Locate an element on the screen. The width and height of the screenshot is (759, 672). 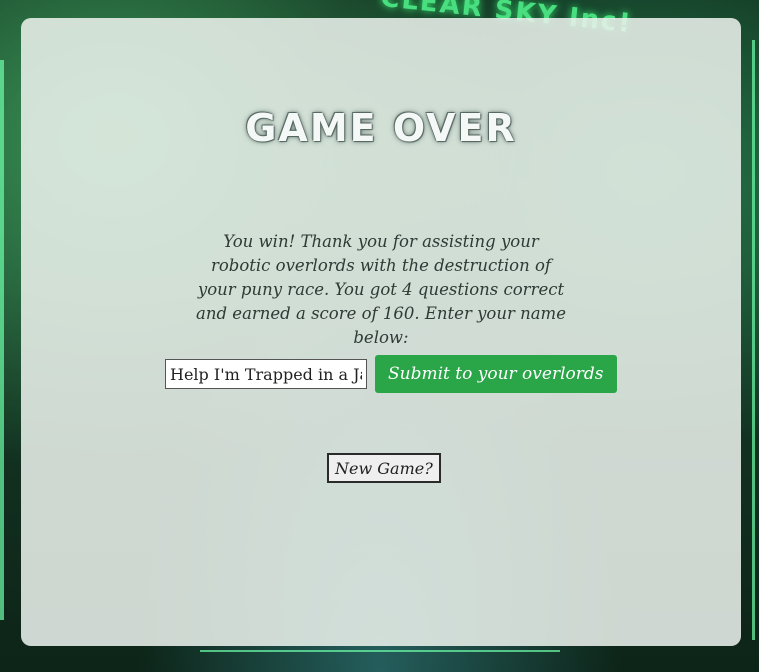
new-game-button: New Game? is located at coordinates (384, 468).